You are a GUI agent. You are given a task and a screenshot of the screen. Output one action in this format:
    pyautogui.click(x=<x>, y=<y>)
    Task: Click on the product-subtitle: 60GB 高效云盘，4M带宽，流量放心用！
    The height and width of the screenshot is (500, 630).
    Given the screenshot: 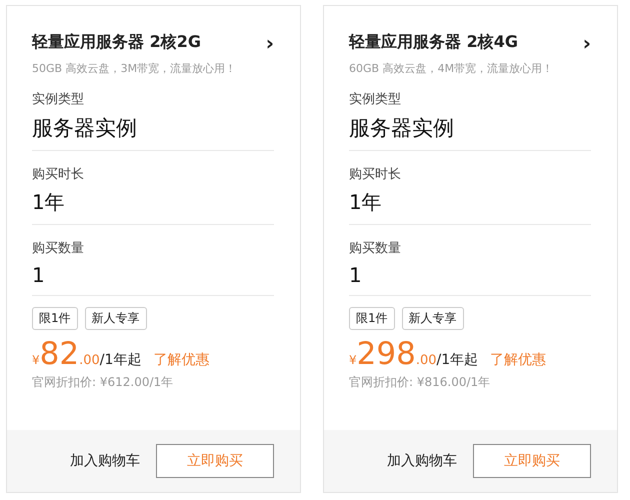 What is the action you would take?
    pyautogui.click(x=451, y=68)
    